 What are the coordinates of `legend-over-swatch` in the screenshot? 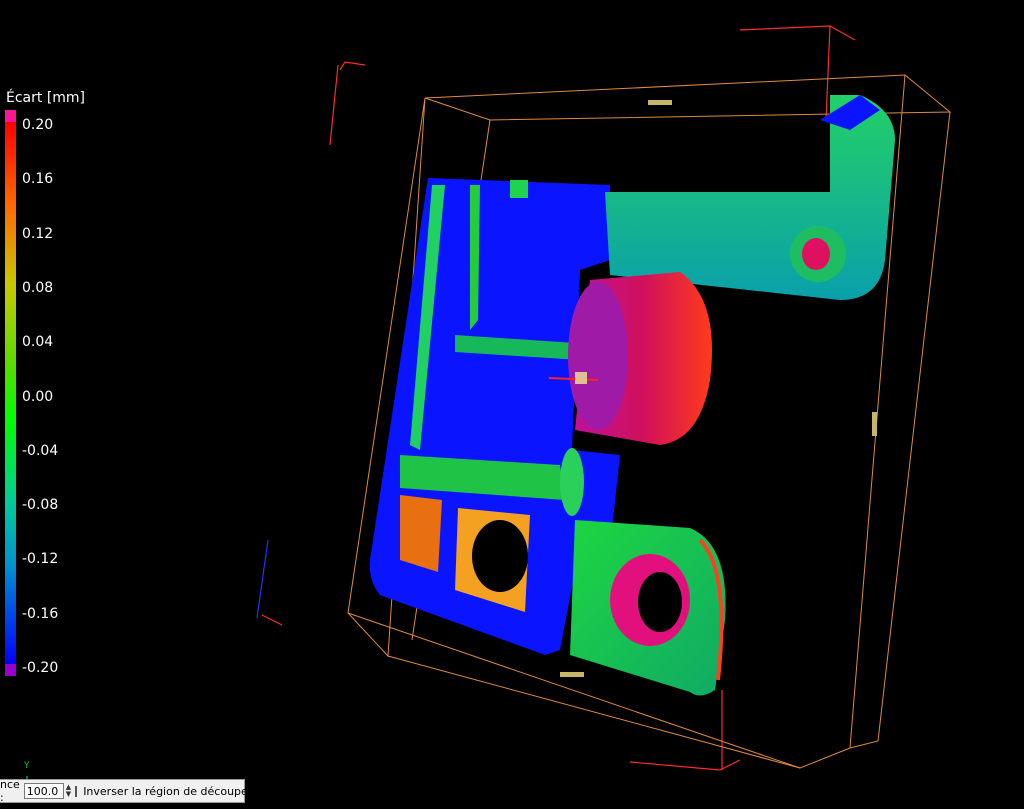 It's located at (10, 116).